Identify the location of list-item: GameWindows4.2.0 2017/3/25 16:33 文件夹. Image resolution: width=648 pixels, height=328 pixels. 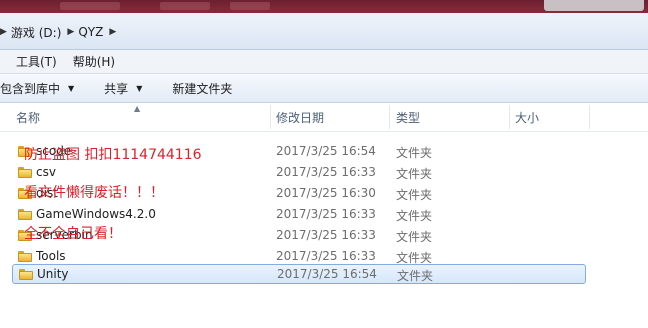
(299, 215).